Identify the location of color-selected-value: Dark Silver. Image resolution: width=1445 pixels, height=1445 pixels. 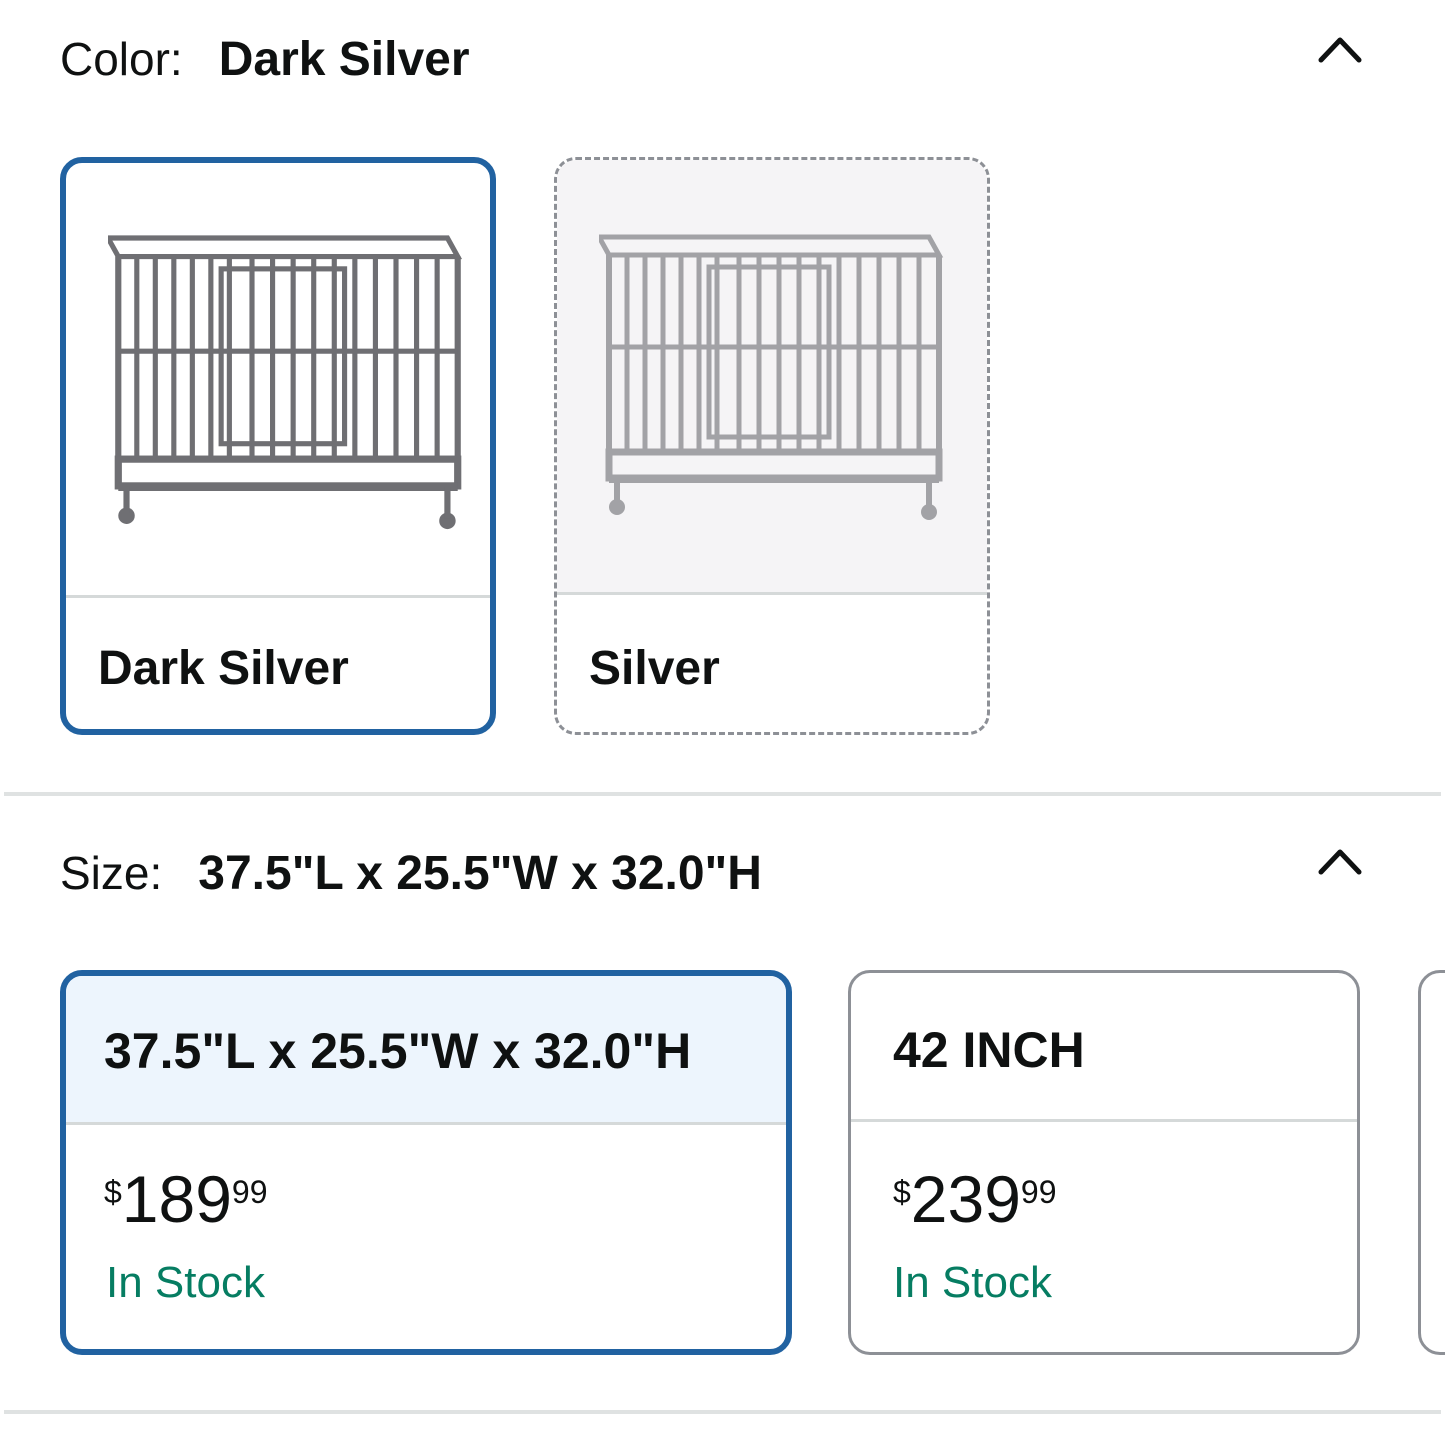
(344, 59).